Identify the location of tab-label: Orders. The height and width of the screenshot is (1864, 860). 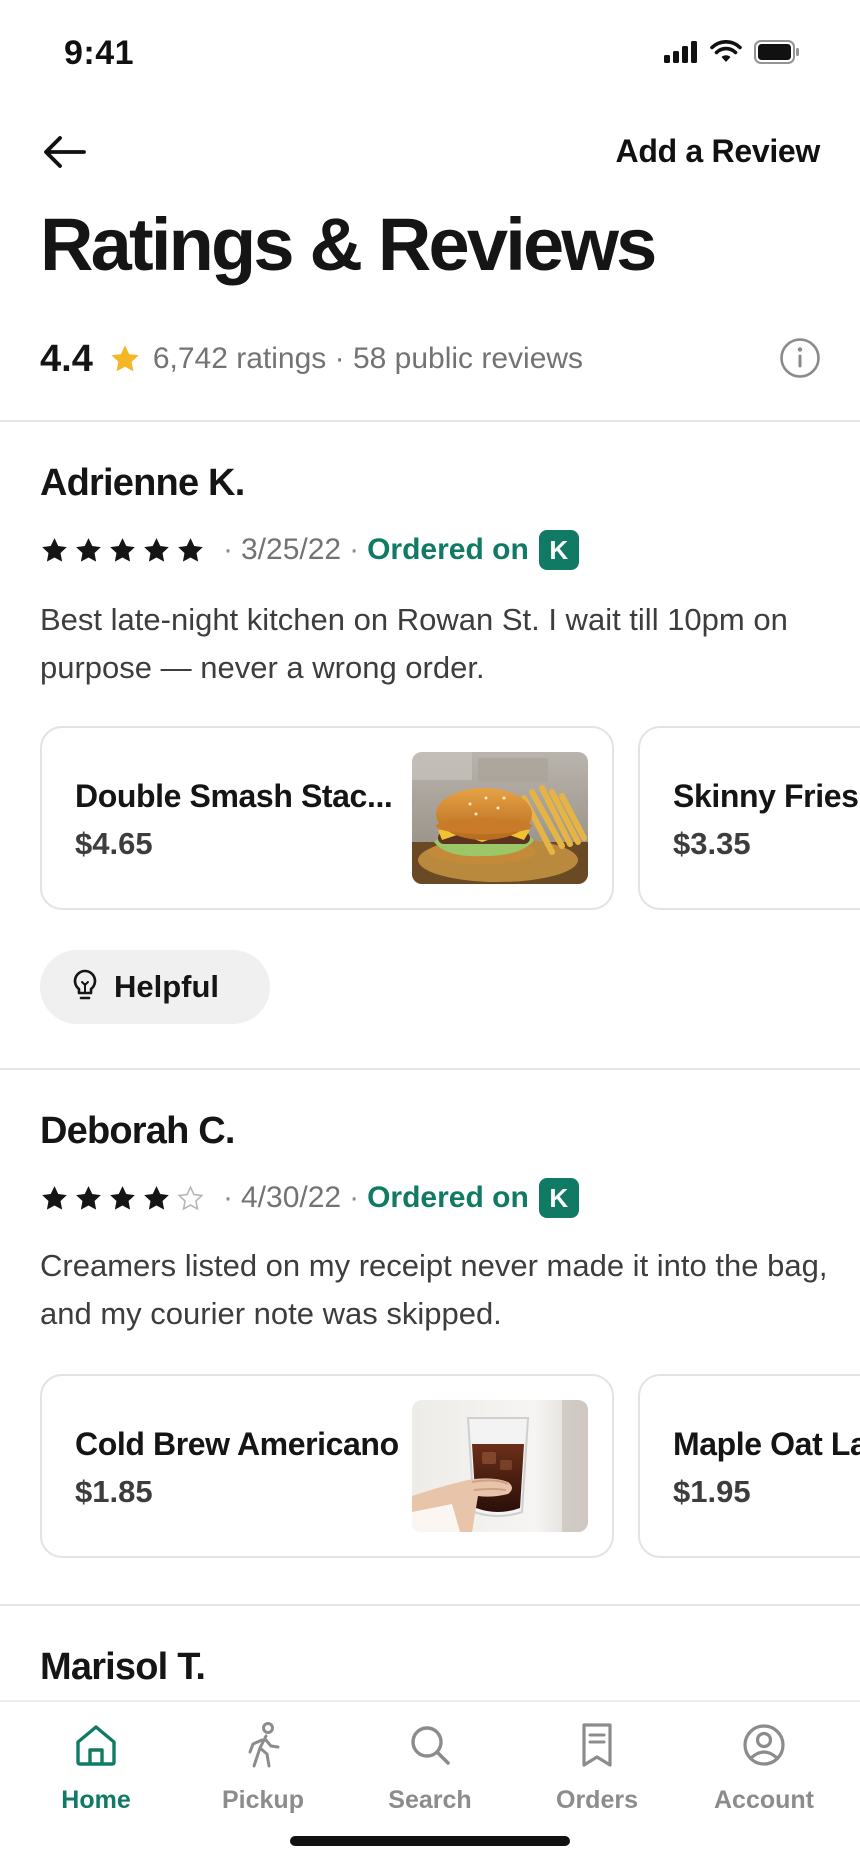
(597, 1800).